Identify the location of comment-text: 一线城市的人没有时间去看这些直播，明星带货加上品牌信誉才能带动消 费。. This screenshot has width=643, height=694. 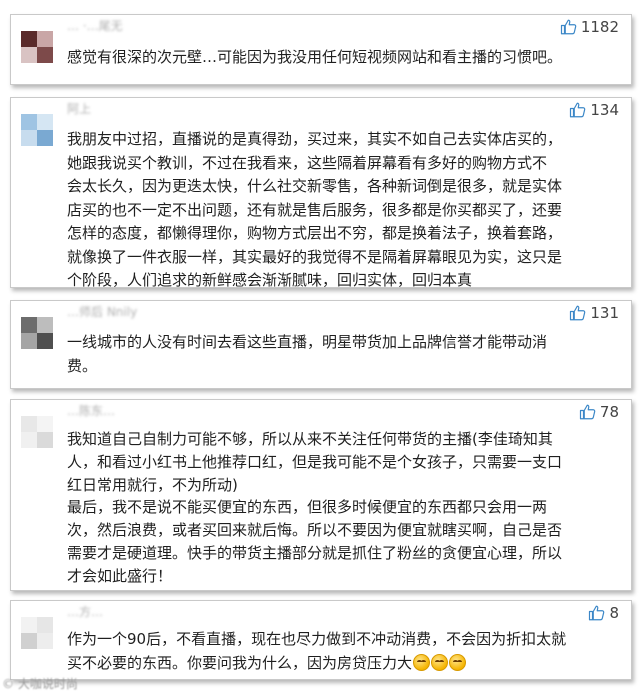
(307, 354).